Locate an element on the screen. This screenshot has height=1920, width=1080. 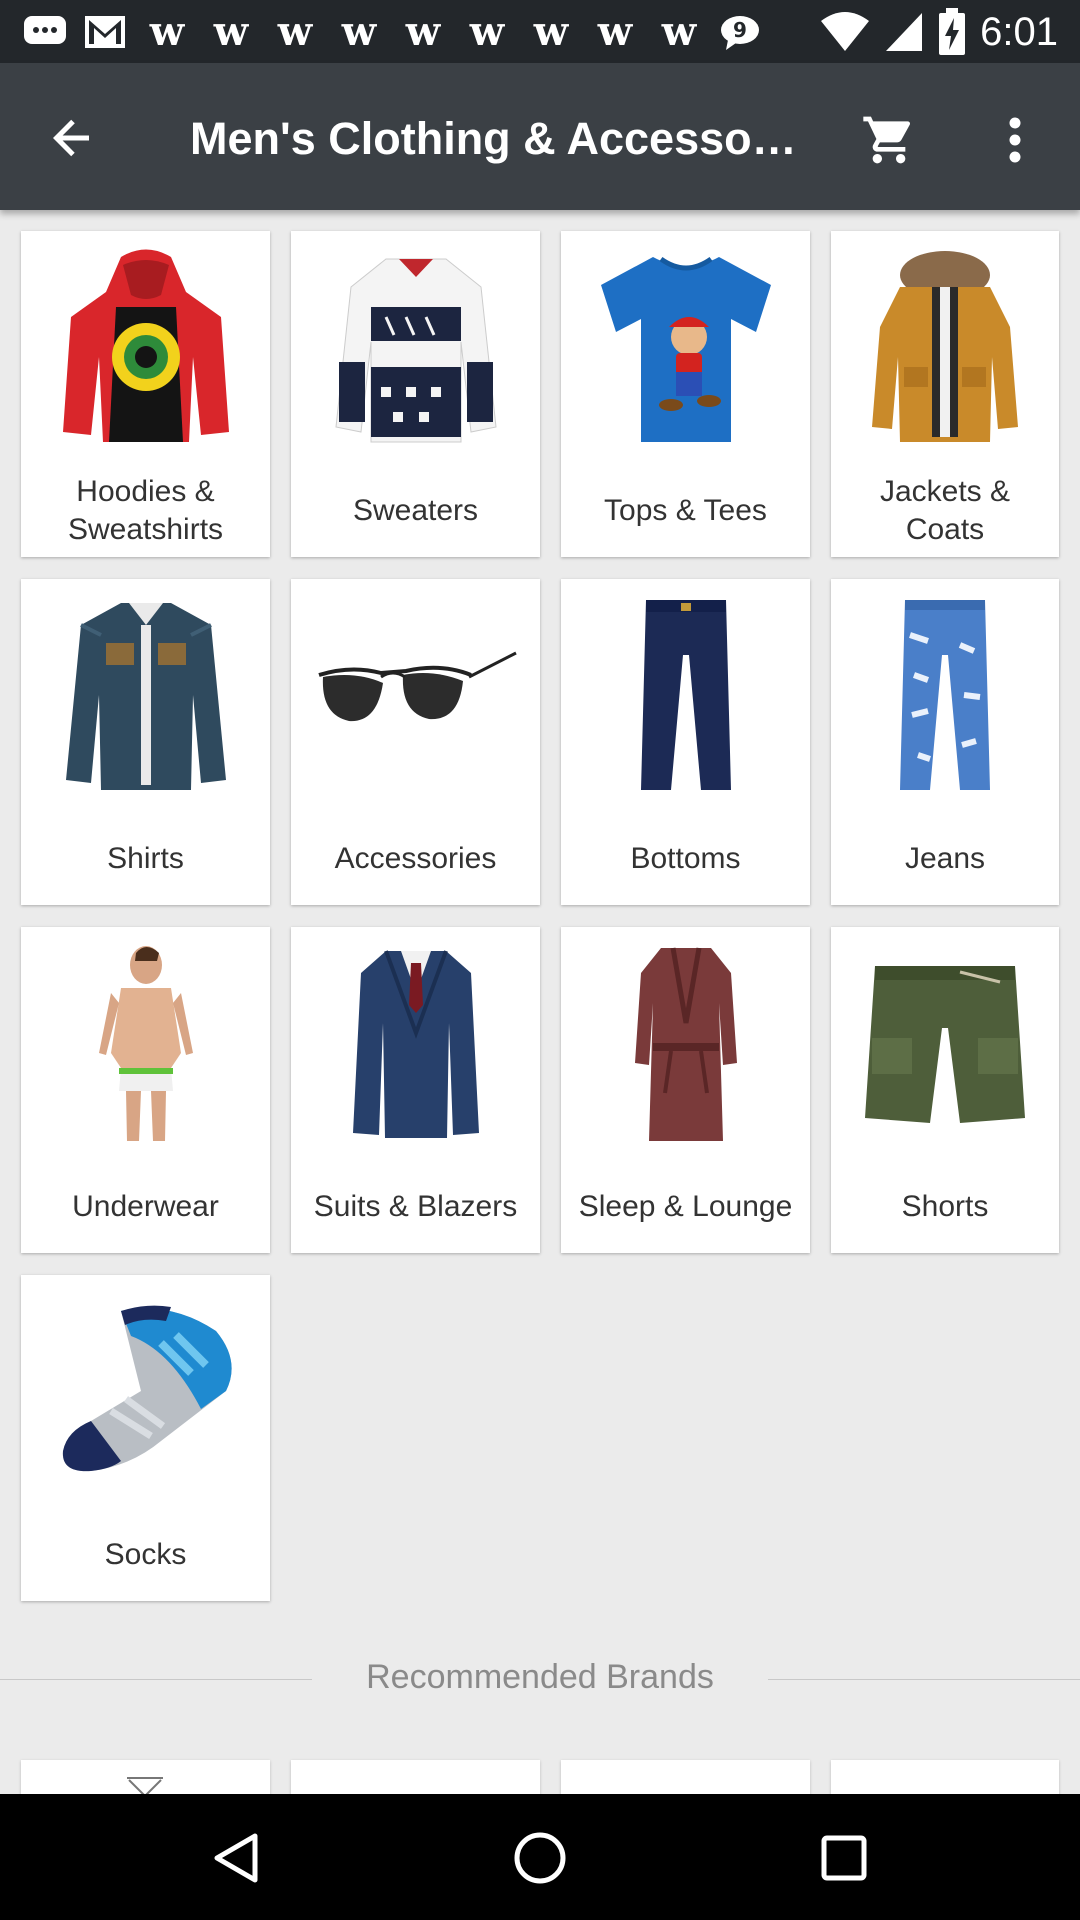
category-label: Suits & Blazers is located at coordinates (415, 1206).